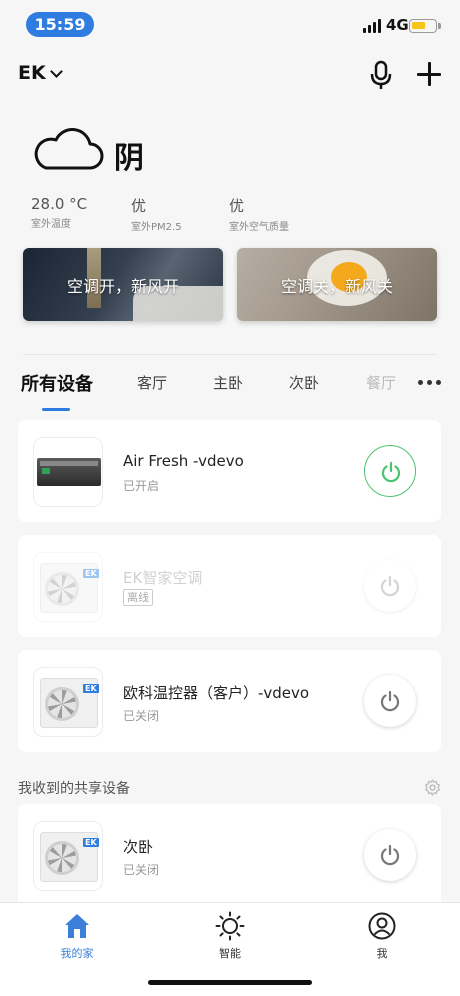 This screenshot has height=996, width=460. Describe the element at coordinates (51, 224) in the screenshot. I see `stat-label: 室外温度` at that location.